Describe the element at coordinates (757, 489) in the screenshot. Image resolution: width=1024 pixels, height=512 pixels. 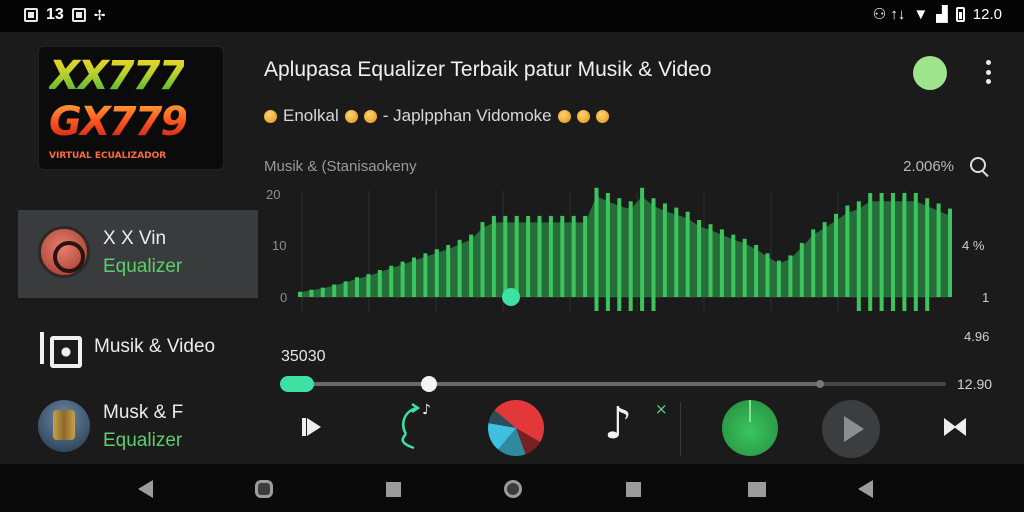
I see `split-screen-icon` at that location.